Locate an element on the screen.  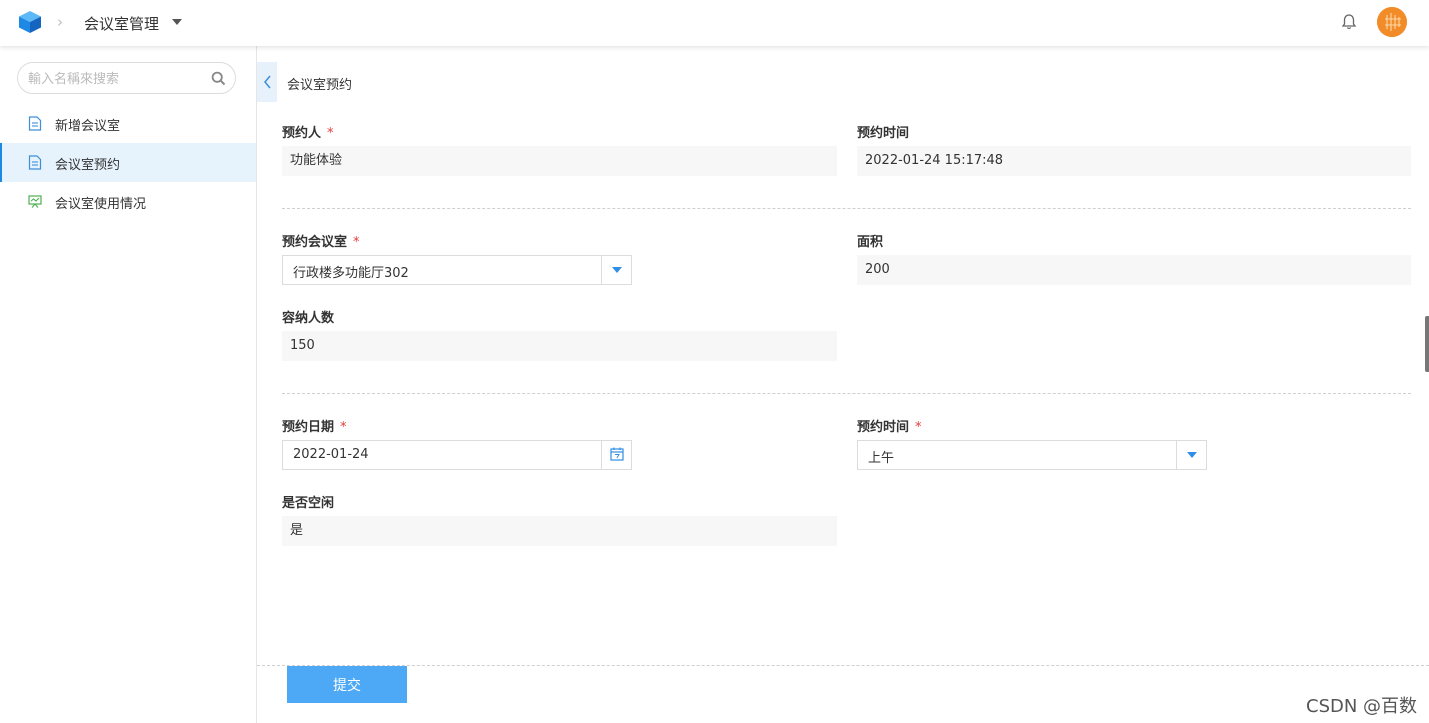
bell-icon is located at coordinates (1349, 22).